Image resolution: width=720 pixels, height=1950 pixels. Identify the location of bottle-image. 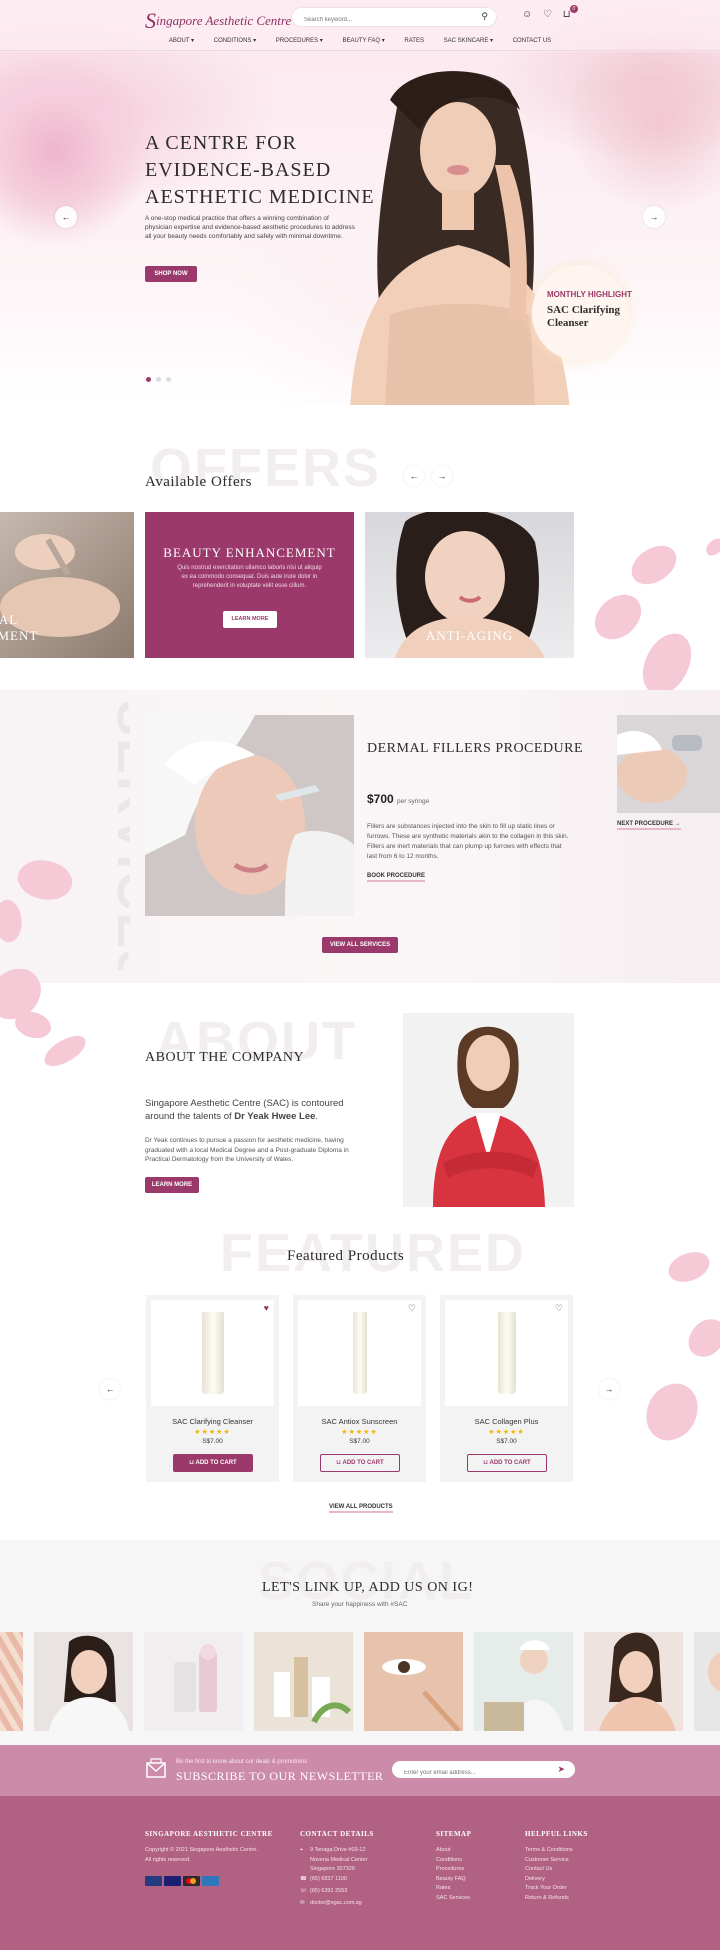
(506, 1353).